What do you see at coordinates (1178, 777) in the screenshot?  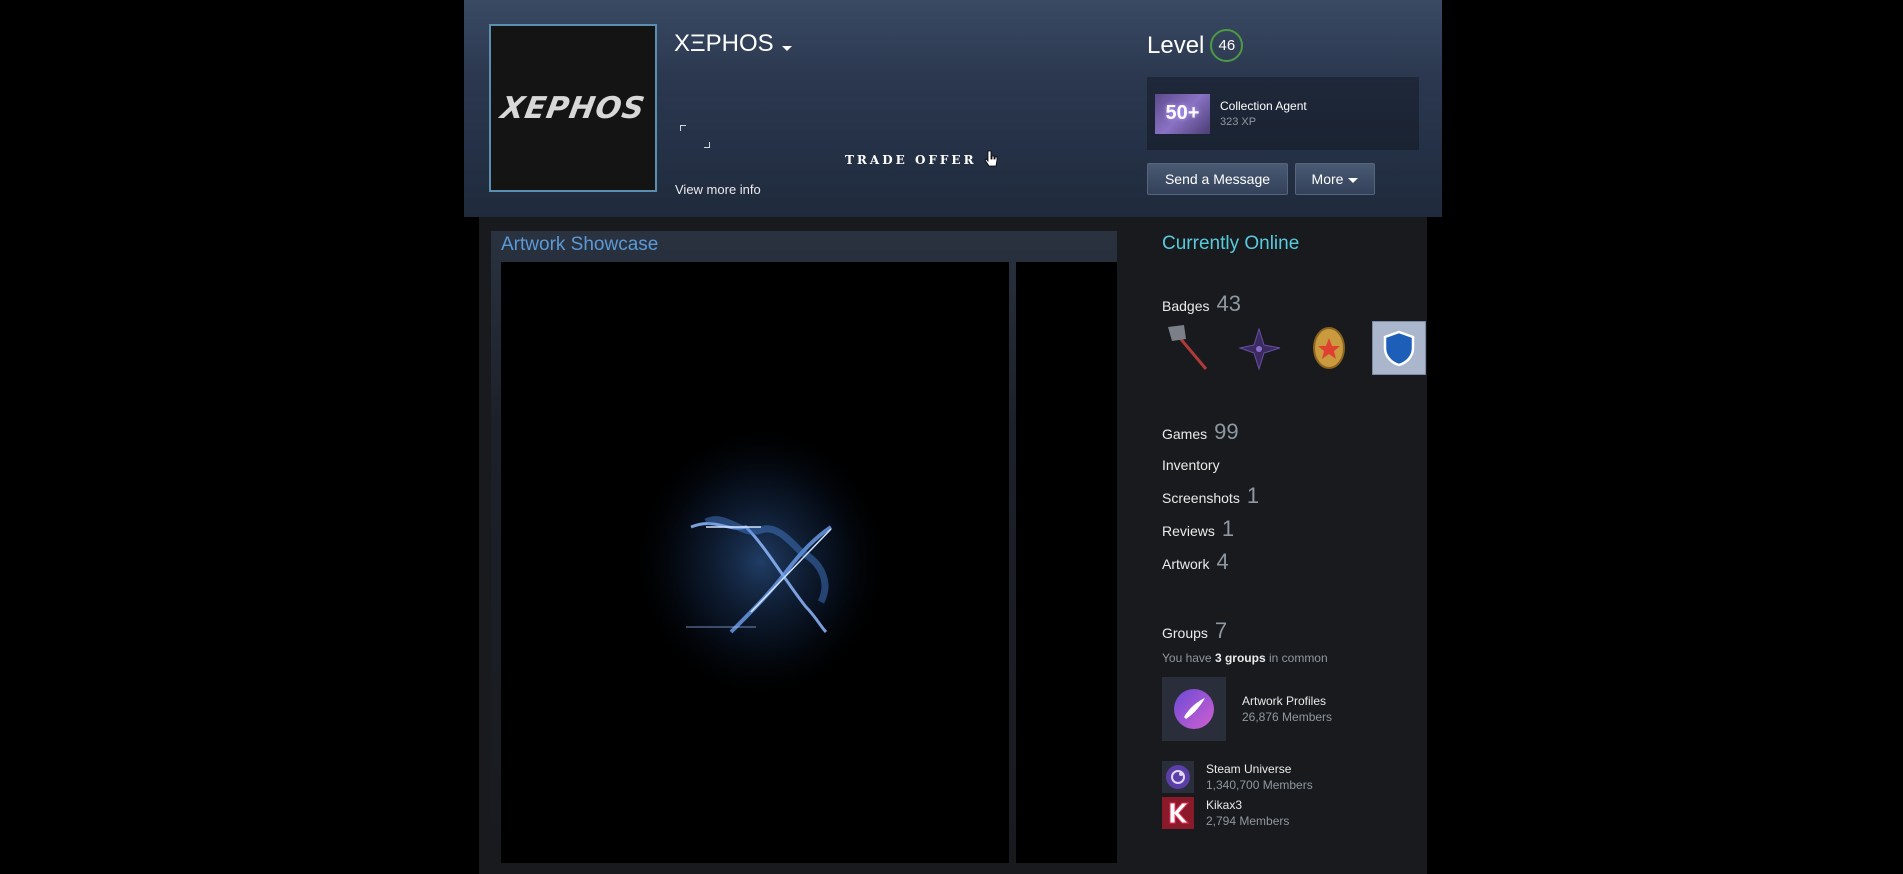 I see `steam-universe-group-icon` at bounding box center [1178, 777].